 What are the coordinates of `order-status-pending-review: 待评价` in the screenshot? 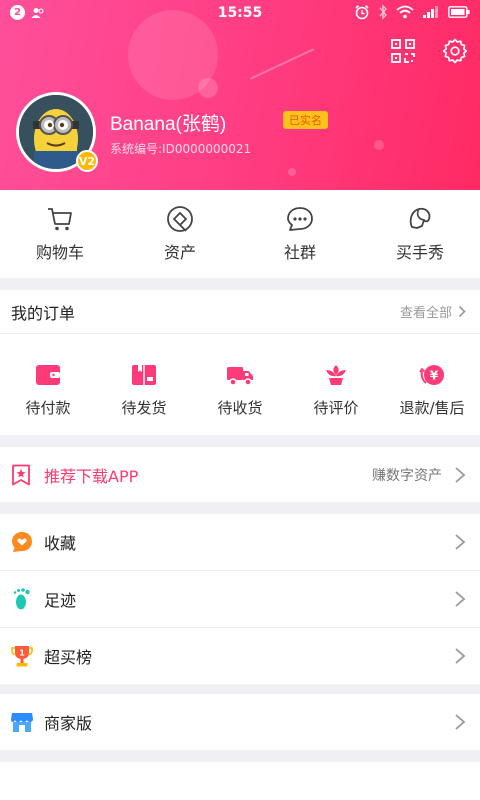 It's located at (336, 385).